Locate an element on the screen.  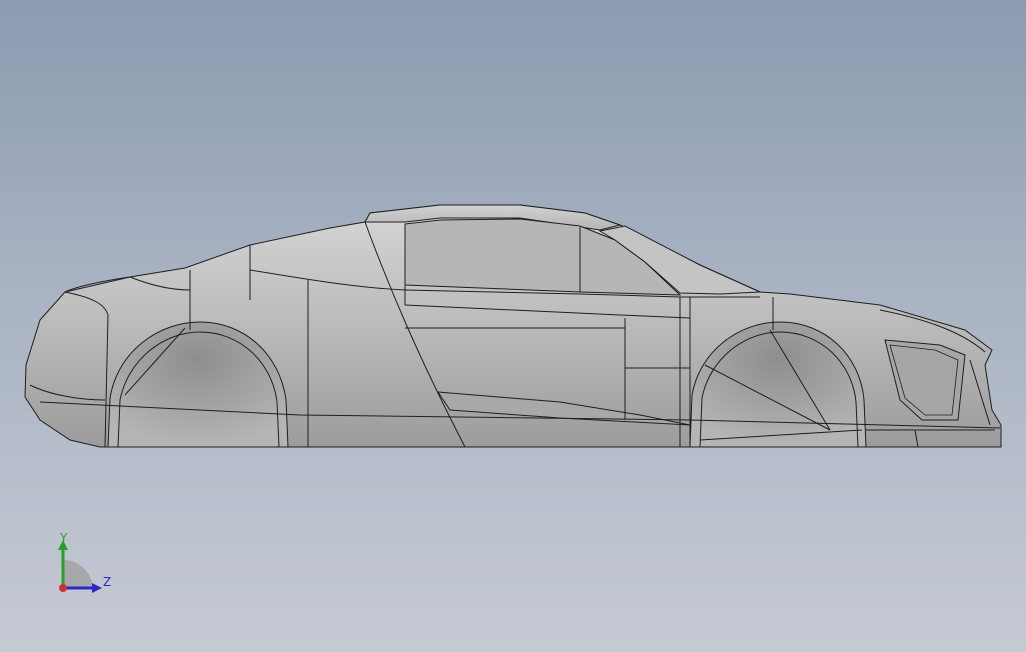
z-axis-label: Z is located at coordinates (107, 582).